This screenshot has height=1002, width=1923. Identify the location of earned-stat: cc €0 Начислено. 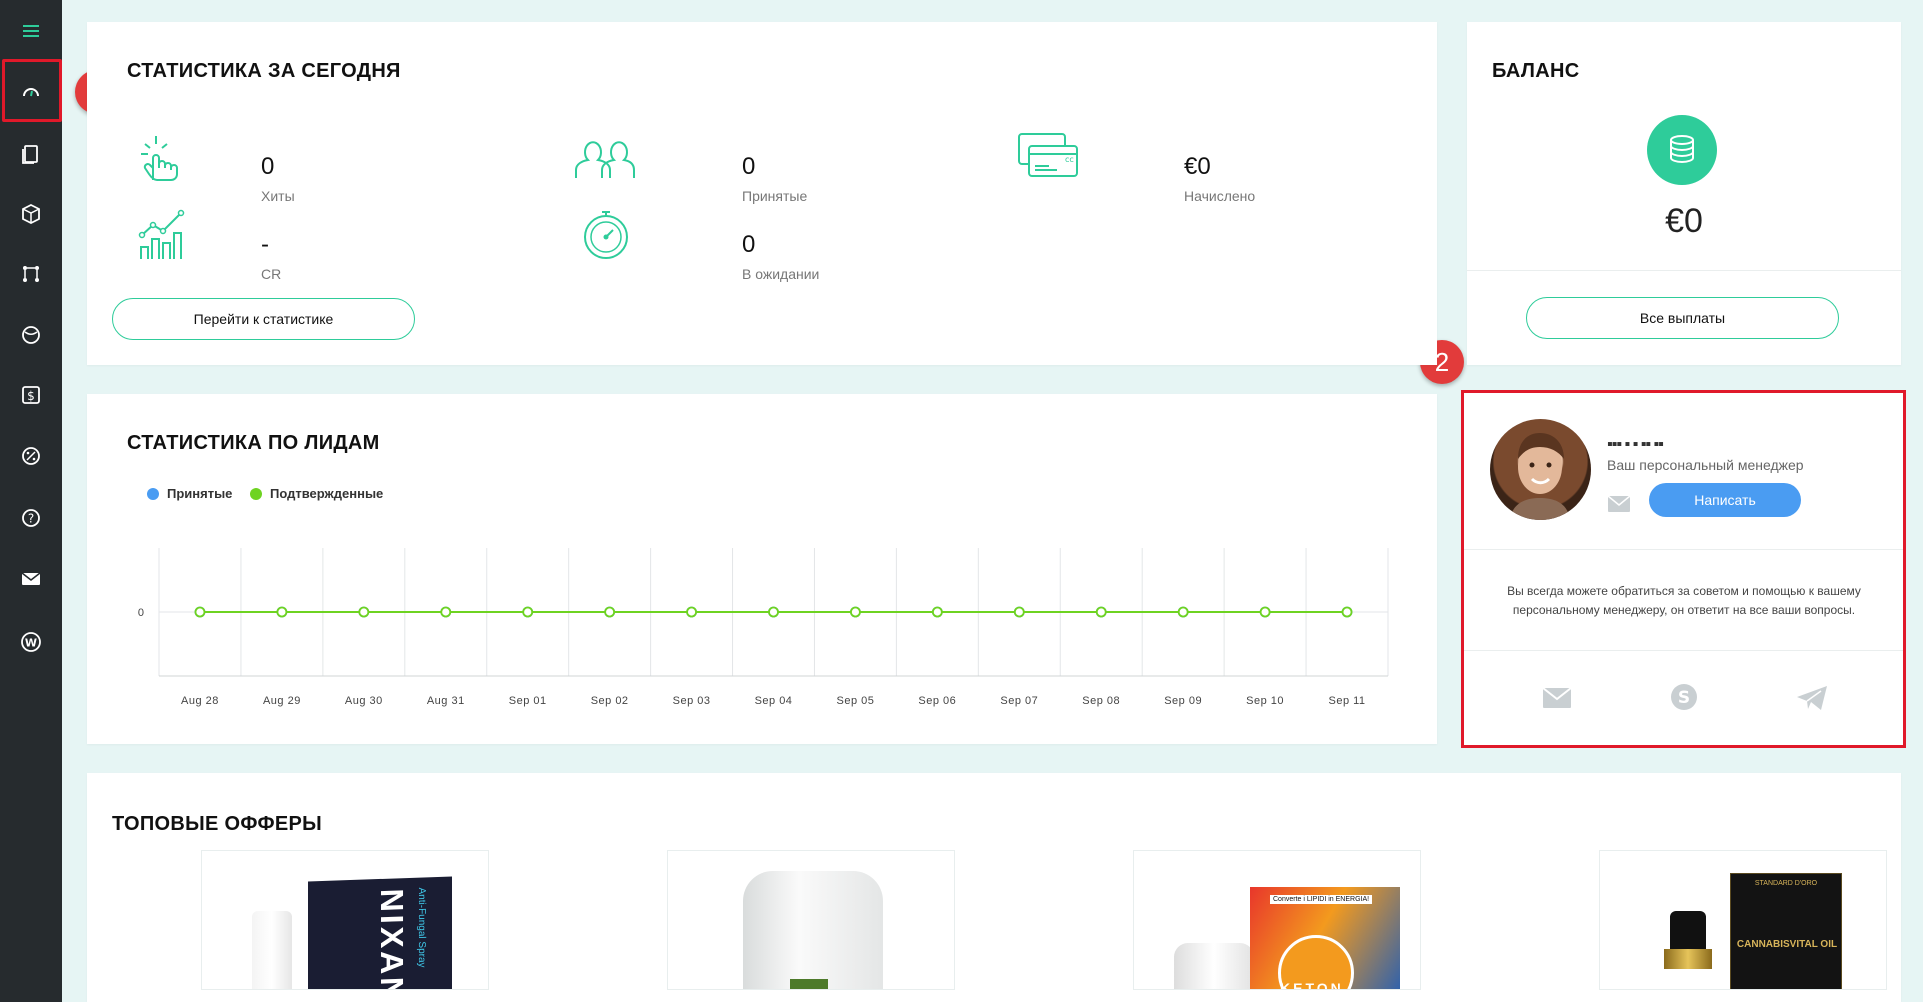
(1136, 168).